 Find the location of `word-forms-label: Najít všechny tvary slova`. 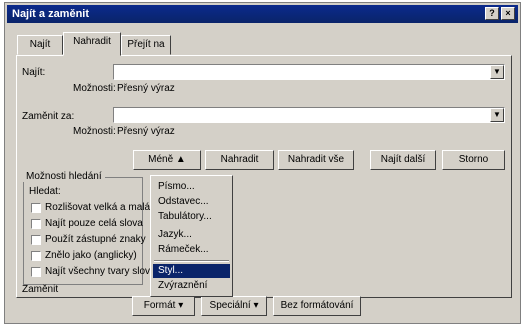

word-forms-label: Najít všechny tvary slova is located at coordinates (100, 271).